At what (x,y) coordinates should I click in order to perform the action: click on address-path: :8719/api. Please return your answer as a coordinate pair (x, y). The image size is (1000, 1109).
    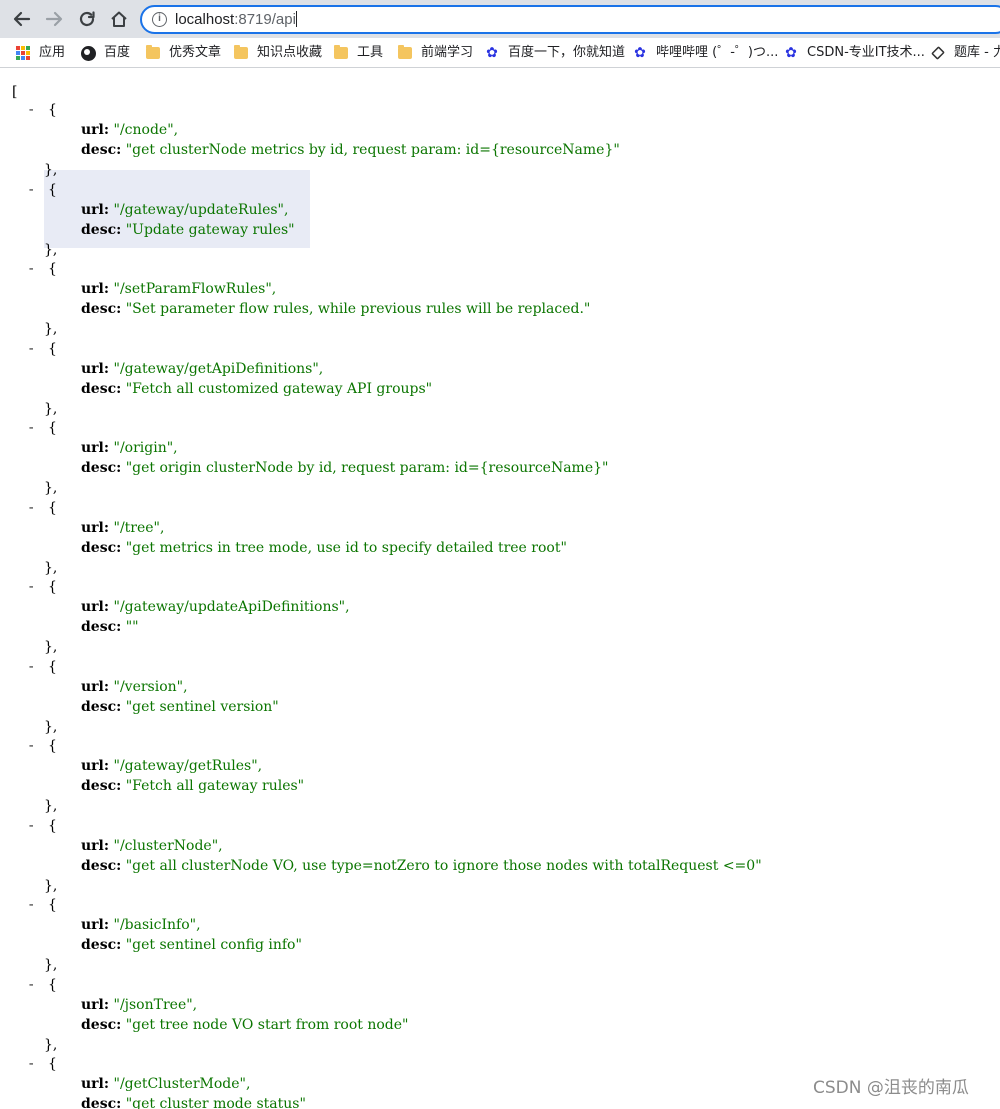
    Looking at the image, I should click on (265, 19).